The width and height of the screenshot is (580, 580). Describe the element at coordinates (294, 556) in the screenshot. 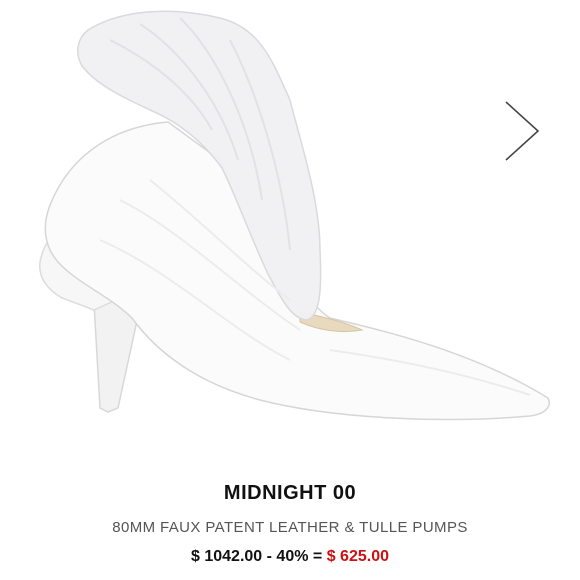

I see `discount-text: - 40% =` at that location.